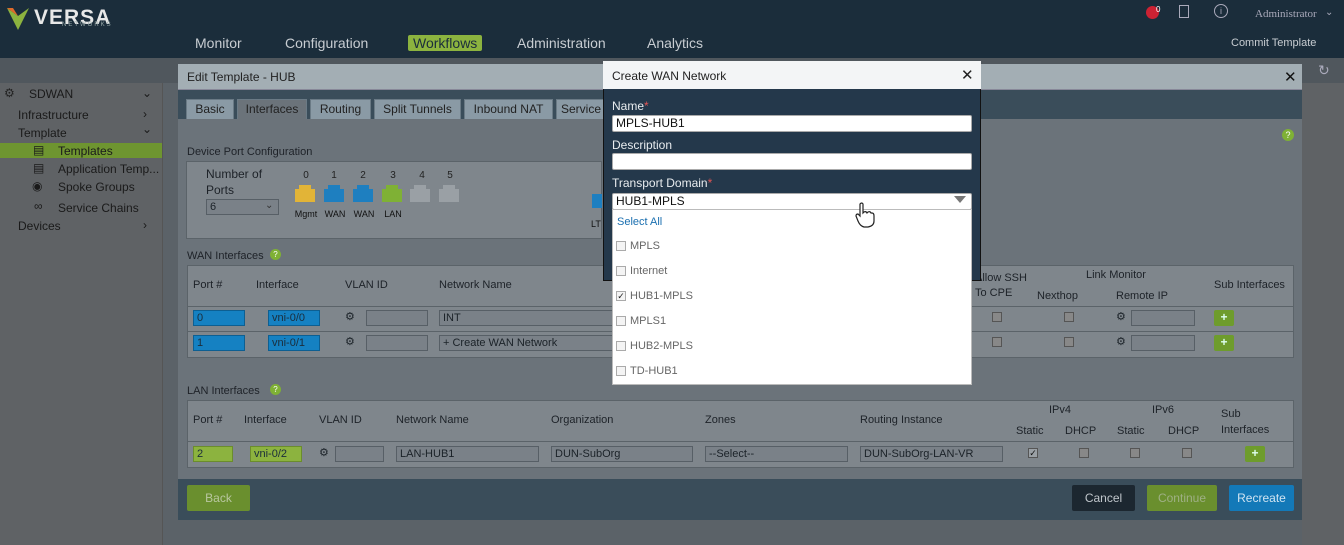  Describe the element at coordinates (792, 201) in the screenshot. I see `transport-domain-select: HUB1-MPLS` at that location.